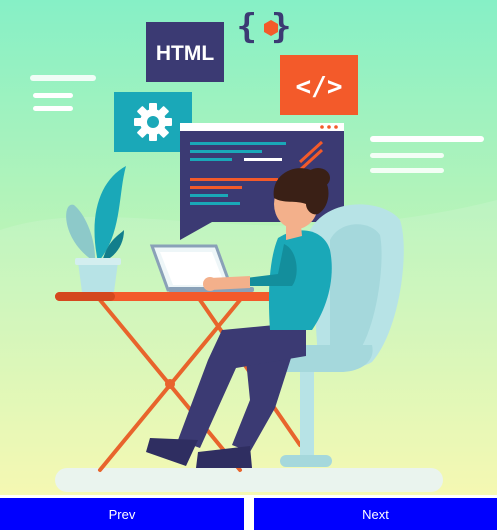  What do you see at coordinates (122, 514) in the screenshot?
I see `prev-button: Prev` at bounding box center [122, 514].